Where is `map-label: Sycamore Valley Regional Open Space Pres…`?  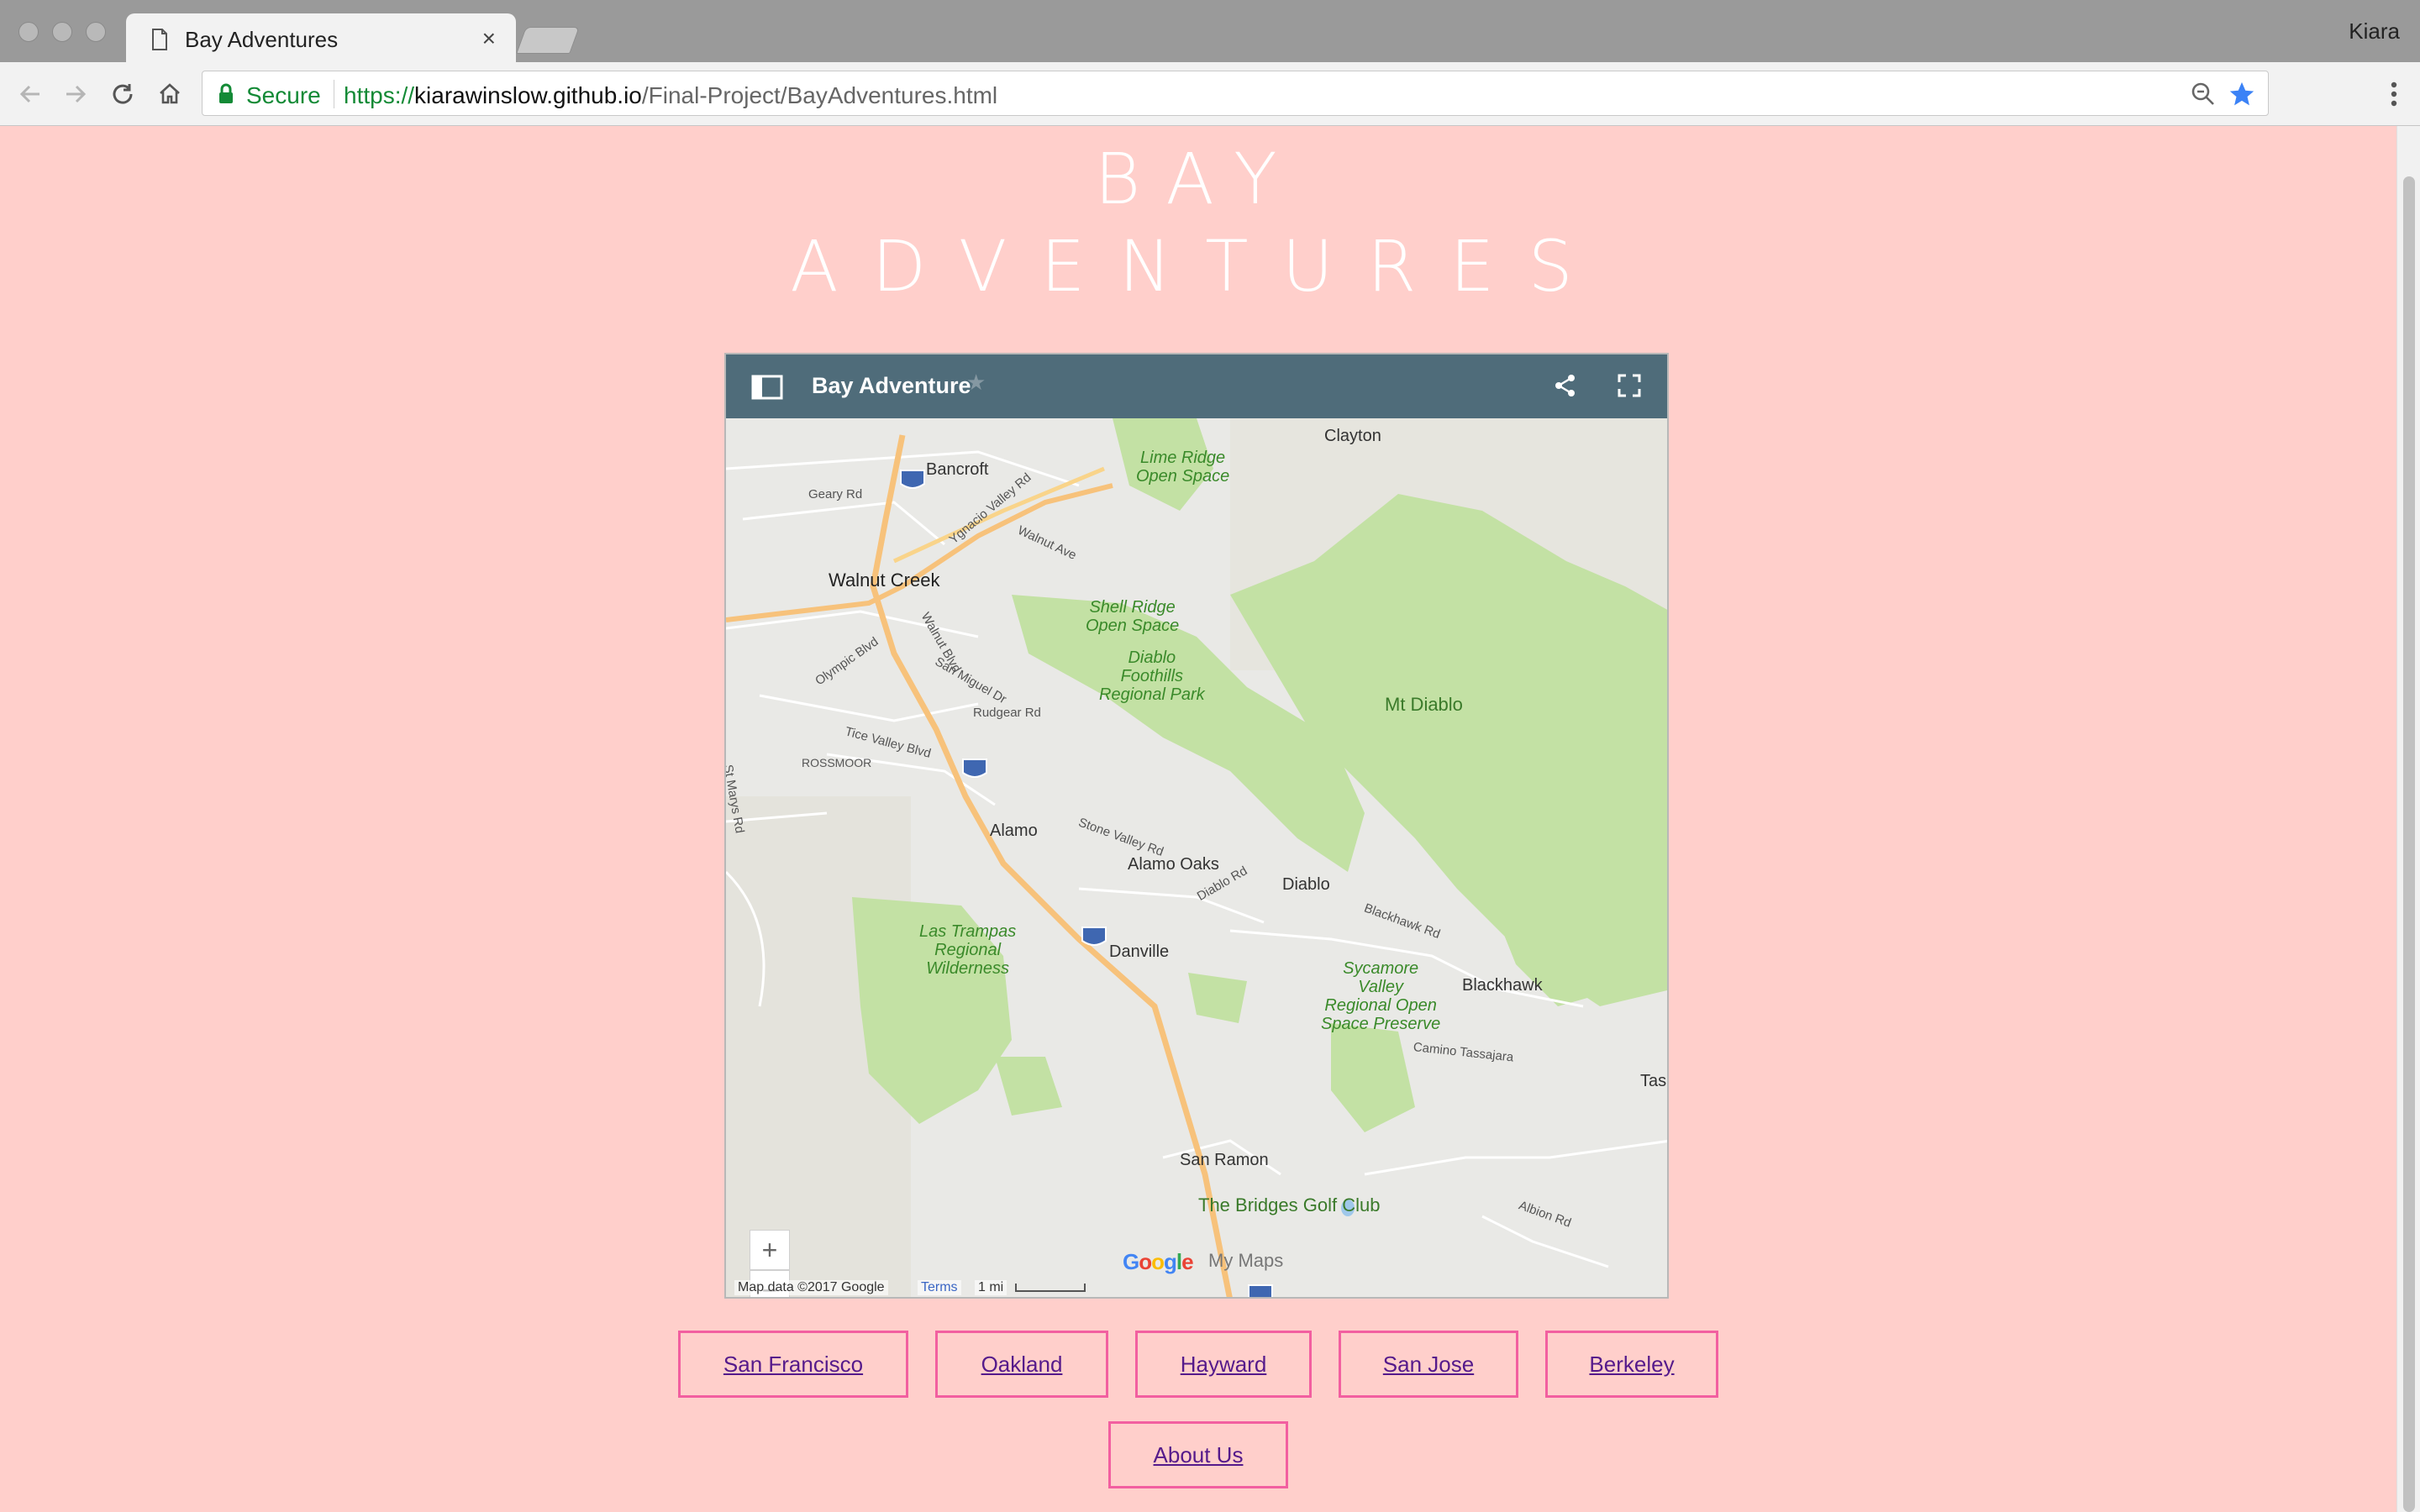
map-label: Sycamore Valley Regional Open Space Pres… is located at coordinates (1381, 996).